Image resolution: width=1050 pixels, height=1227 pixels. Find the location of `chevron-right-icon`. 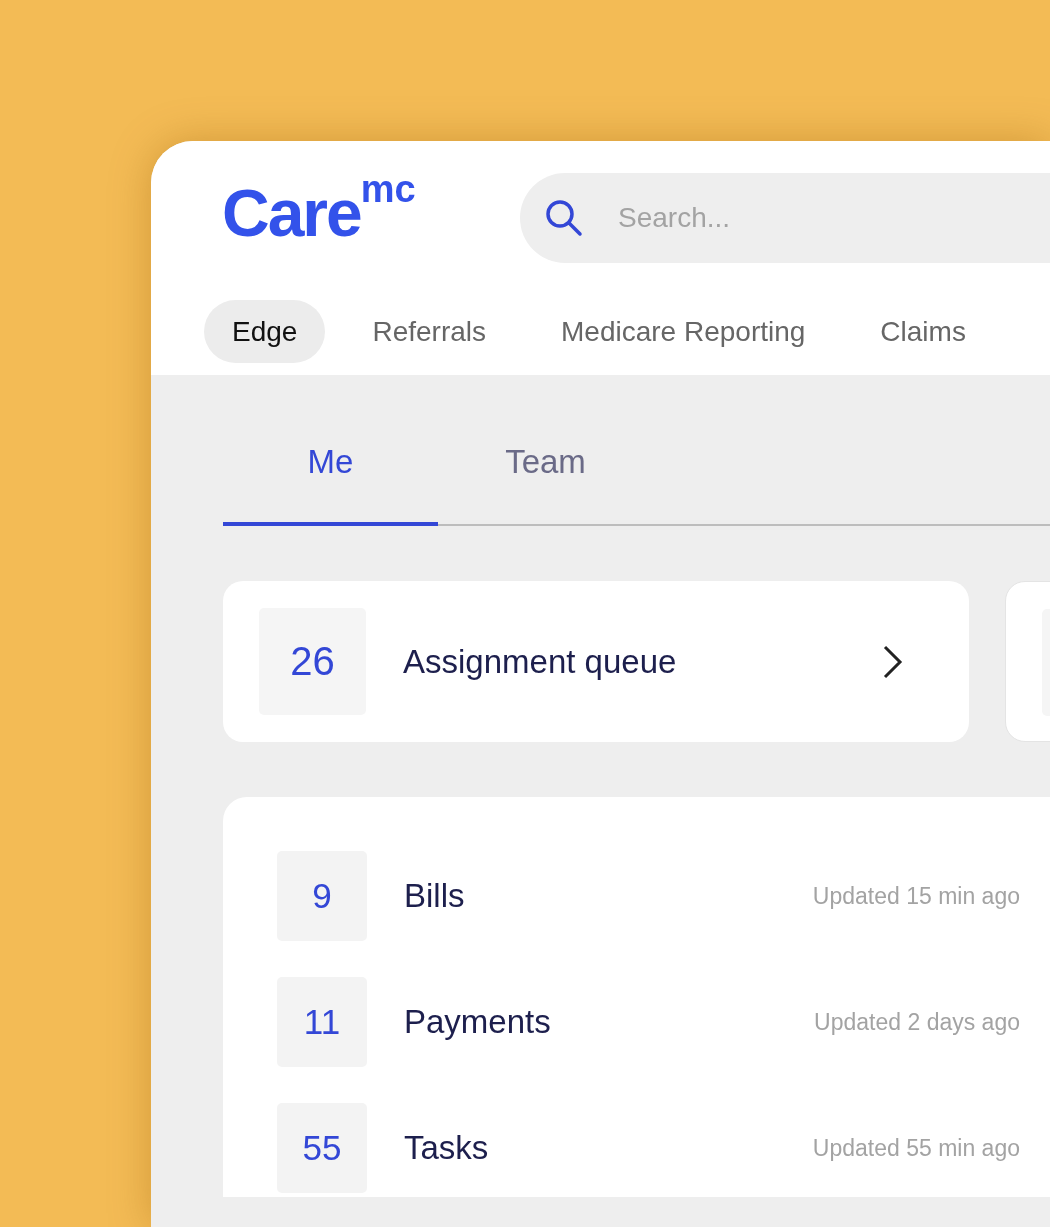

chevron-right-icon is located at coordinates (893, 661).